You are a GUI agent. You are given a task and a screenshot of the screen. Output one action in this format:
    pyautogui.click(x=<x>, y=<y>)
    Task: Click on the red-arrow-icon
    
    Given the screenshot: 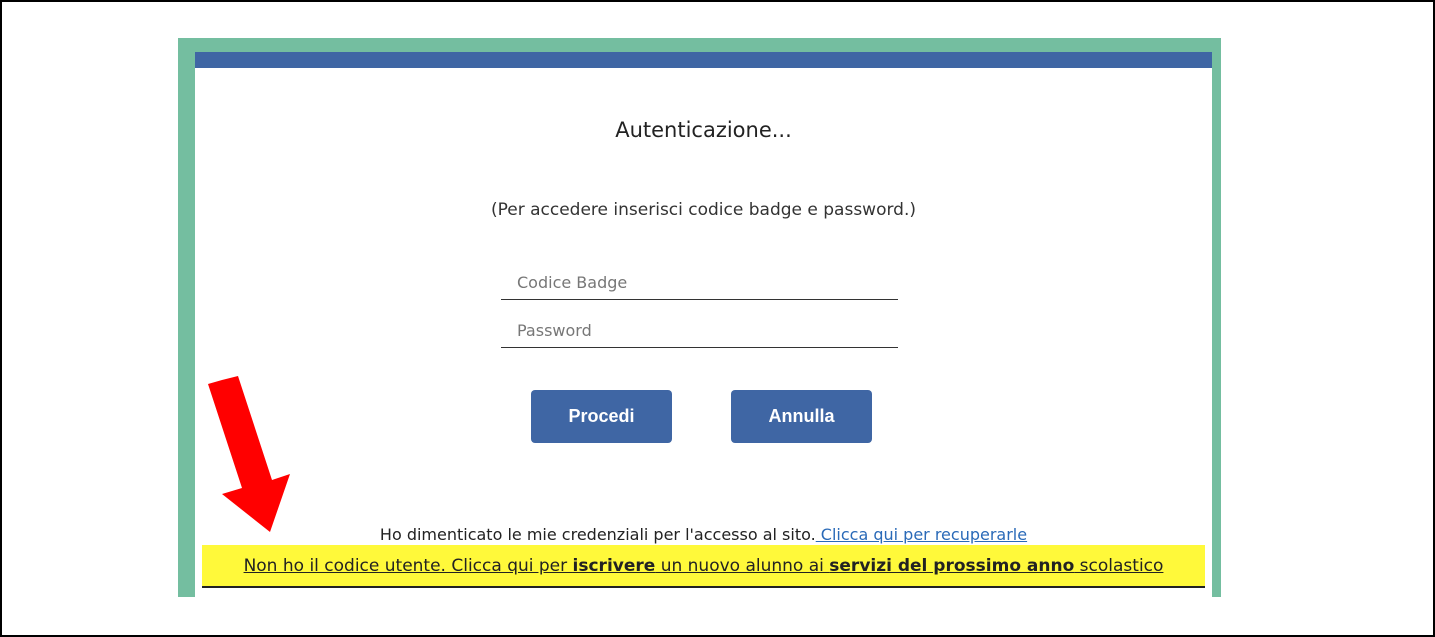 What is the action you would take?
    pyautogui.click(x=249, y=454)
    